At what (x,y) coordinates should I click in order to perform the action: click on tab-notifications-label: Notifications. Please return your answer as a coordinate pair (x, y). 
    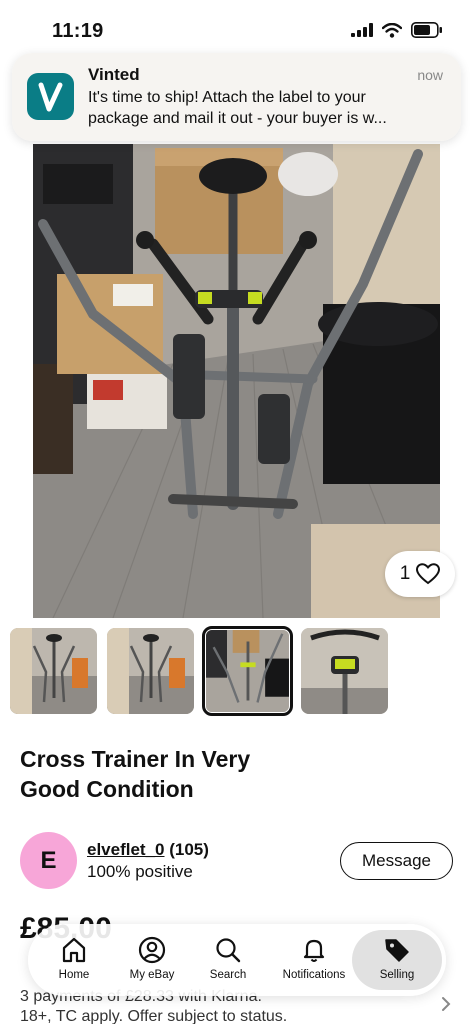
    Looking at the image, I should click on (314, 975).